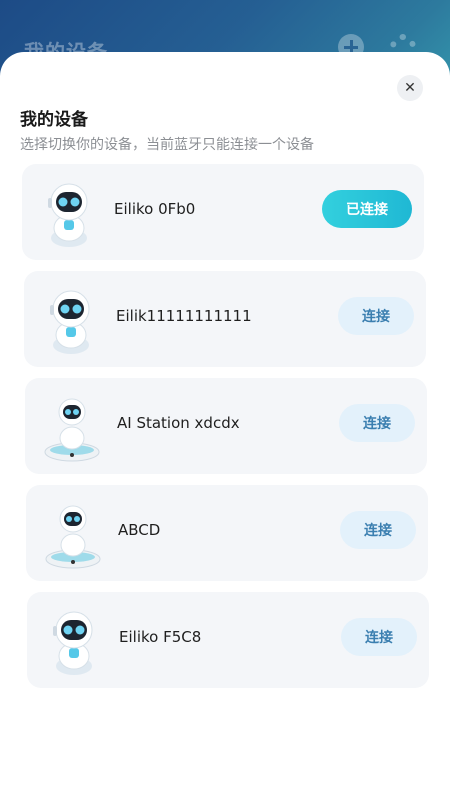 This screenshot has width=450, height=812. Describe the element at coordinates (227, 533) in the screenshot. I see `device-card: ABCD 连接` at that location.